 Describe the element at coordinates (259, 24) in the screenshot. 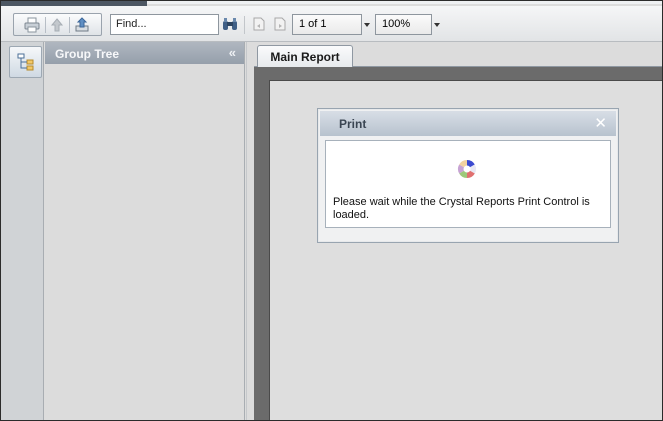

I see `previous-page-icon` at that location.